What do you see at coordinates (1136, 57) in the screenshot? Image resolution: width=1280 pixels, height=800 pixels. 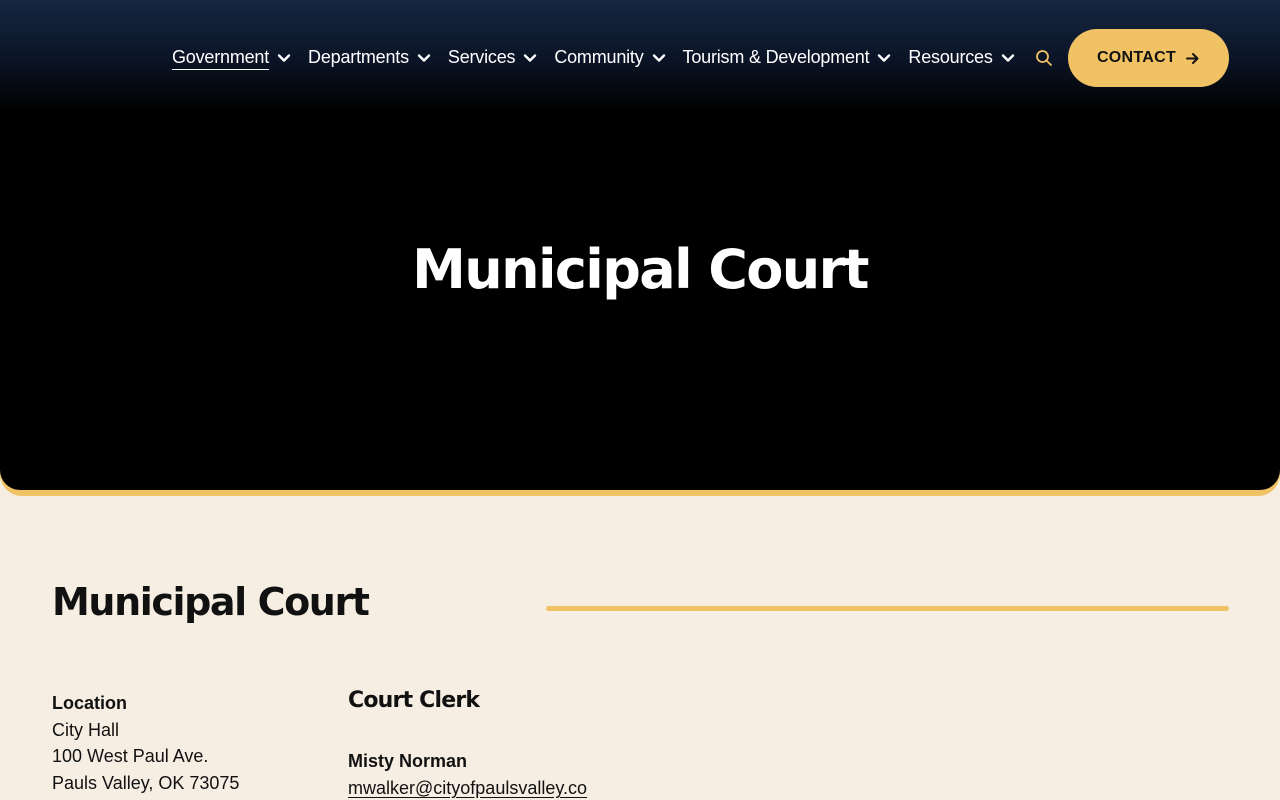 I see `contact-label: CONTACT` at bounding box center [1136, 57].